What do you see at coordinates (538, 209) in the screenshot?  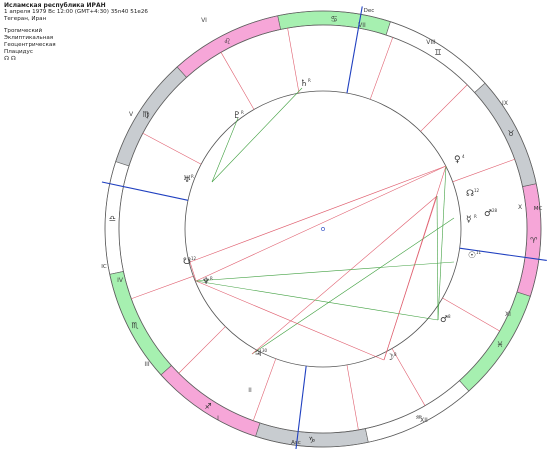 I see `angle-label-mc: MC` at bounding box center [538, 209].